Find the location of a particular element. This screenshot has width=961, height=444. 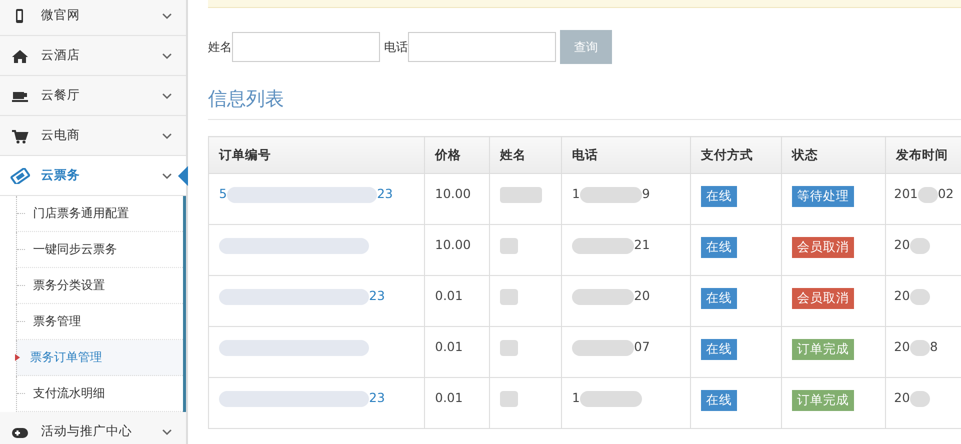

caret-icon is located at coordinates (17, 357).